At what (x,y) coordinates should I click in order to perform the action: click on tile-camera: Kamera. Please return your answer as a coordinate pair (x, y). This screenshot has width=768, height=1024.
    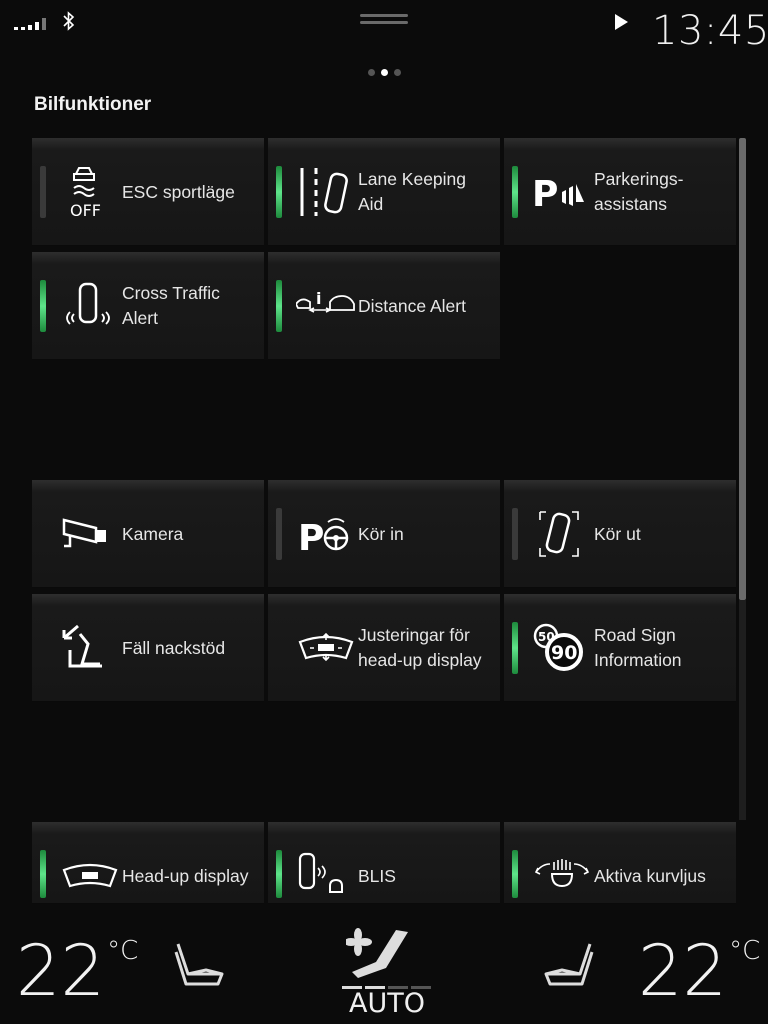
    Looking at the image, I should click on (148, 534).